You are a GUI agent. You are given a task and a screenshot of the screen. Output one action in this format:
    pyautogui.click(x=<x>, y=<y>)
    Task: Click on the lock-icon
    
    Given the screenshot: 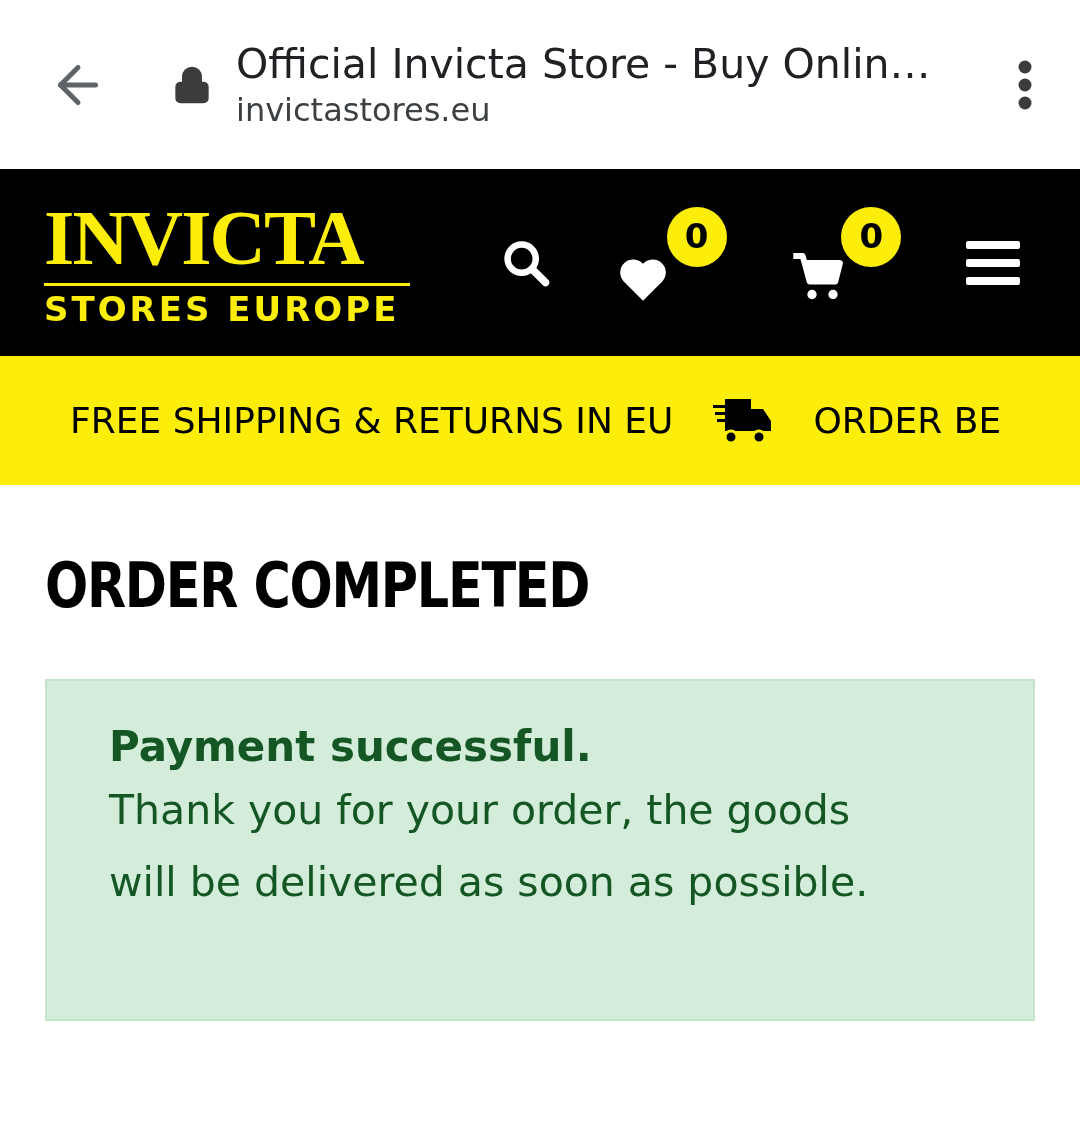 What is the action you would take?
    pyautogui.click(x=192, y=84)
    